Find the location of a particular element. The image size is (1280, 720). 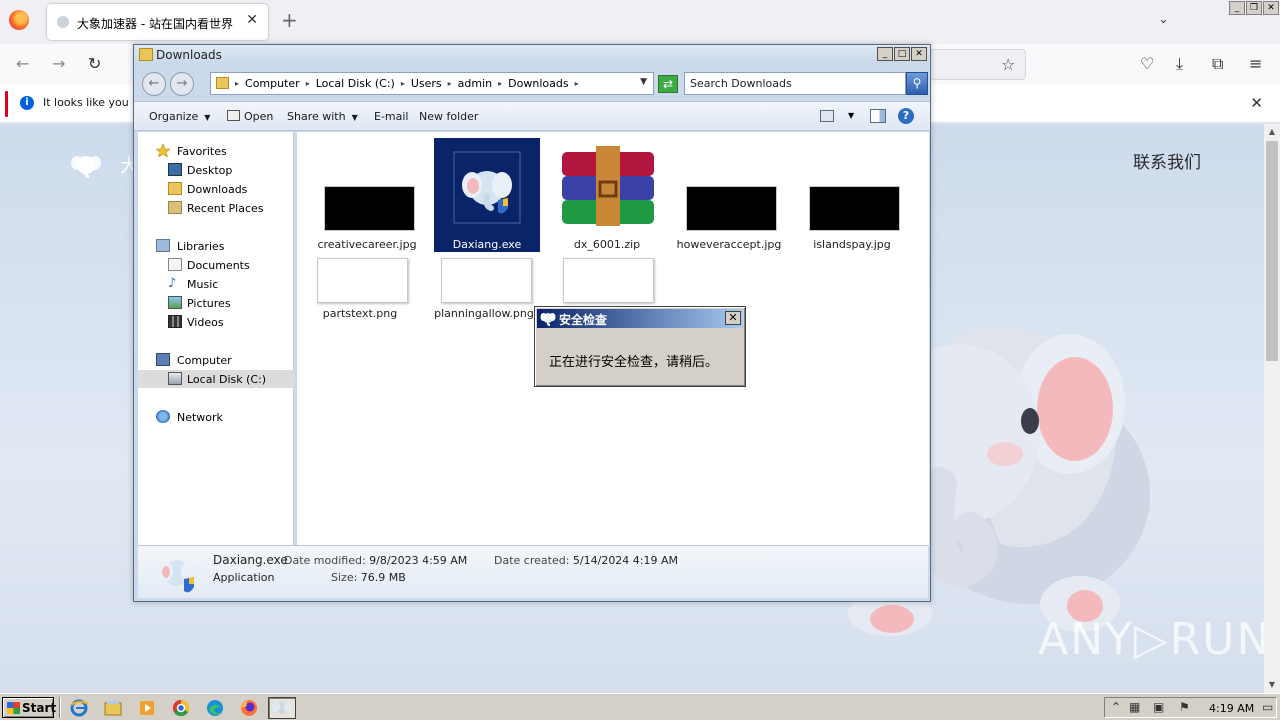

details-created-value: 5/14/2024 4:19 AM is located at coordinates (625, 560).